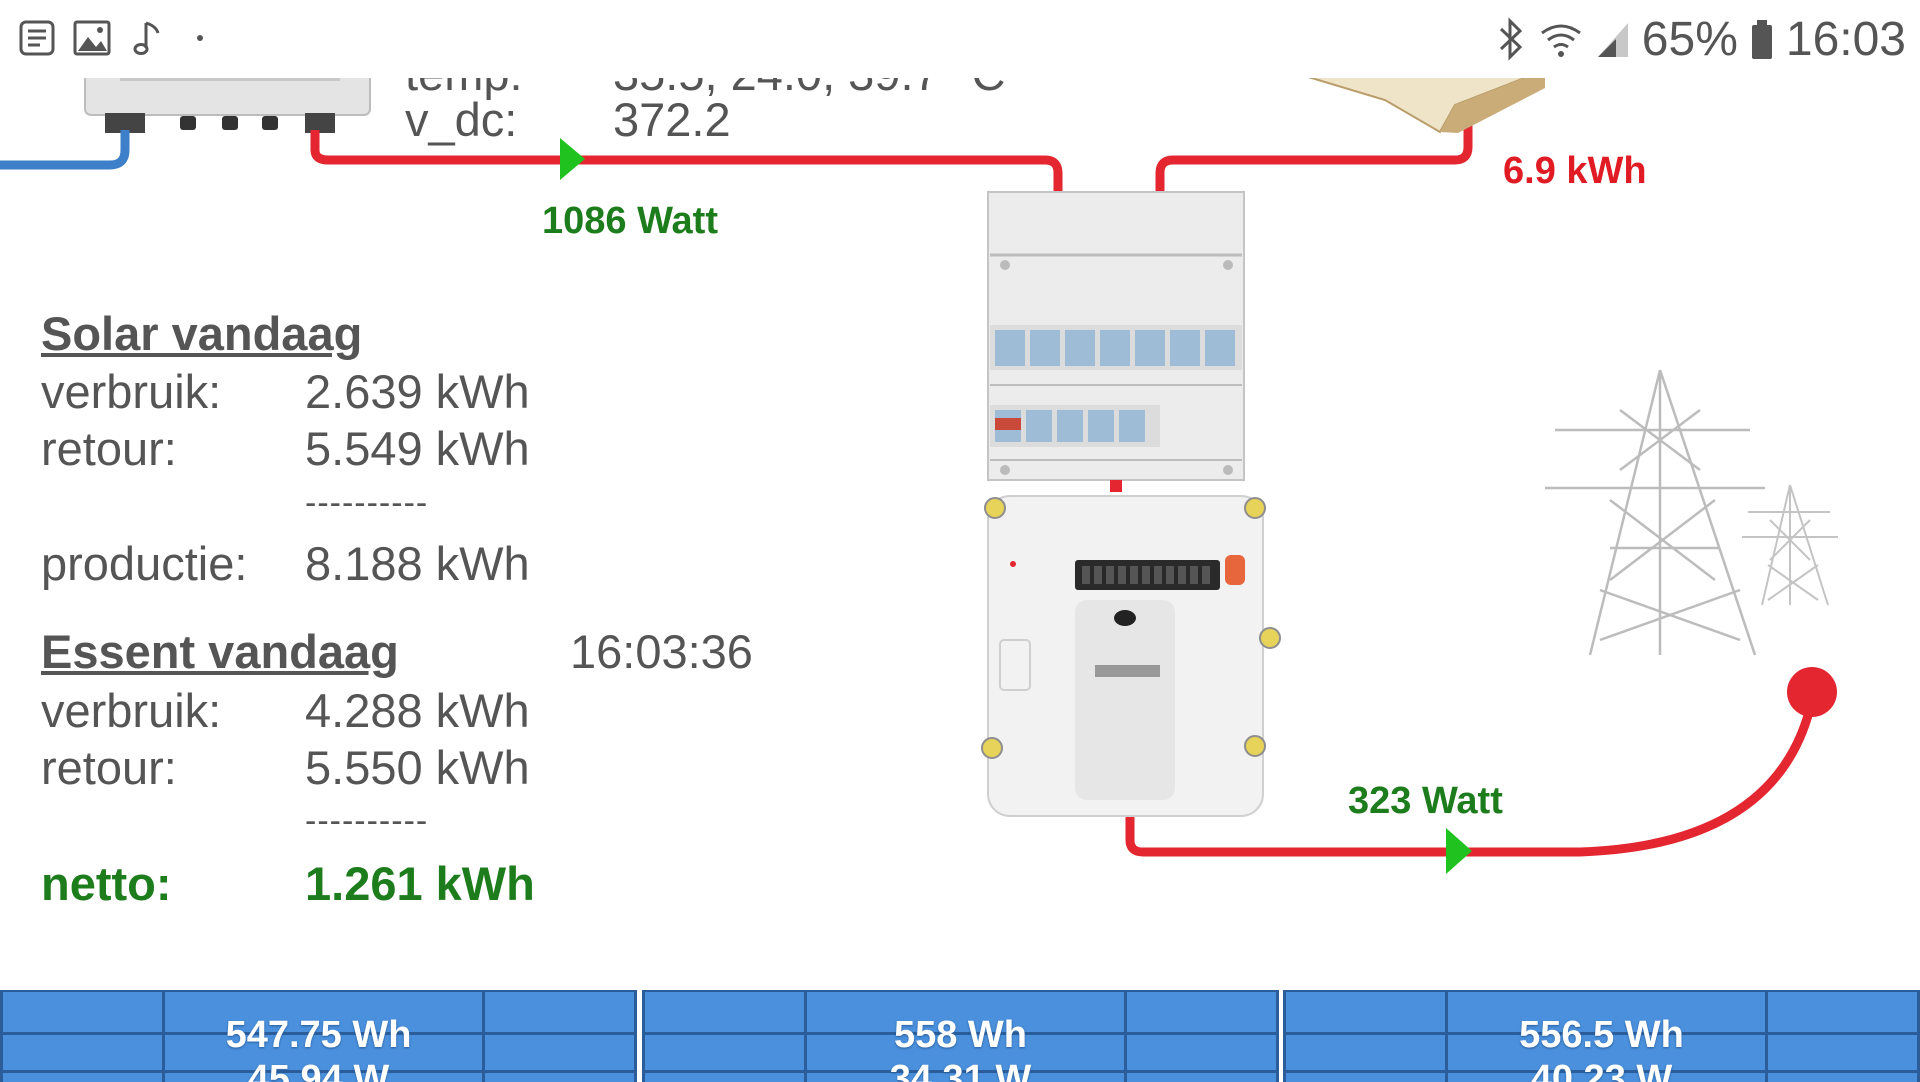 This screenshot has height=1082, width=1920. I want to click on smart-meter, so click(1131, 656).